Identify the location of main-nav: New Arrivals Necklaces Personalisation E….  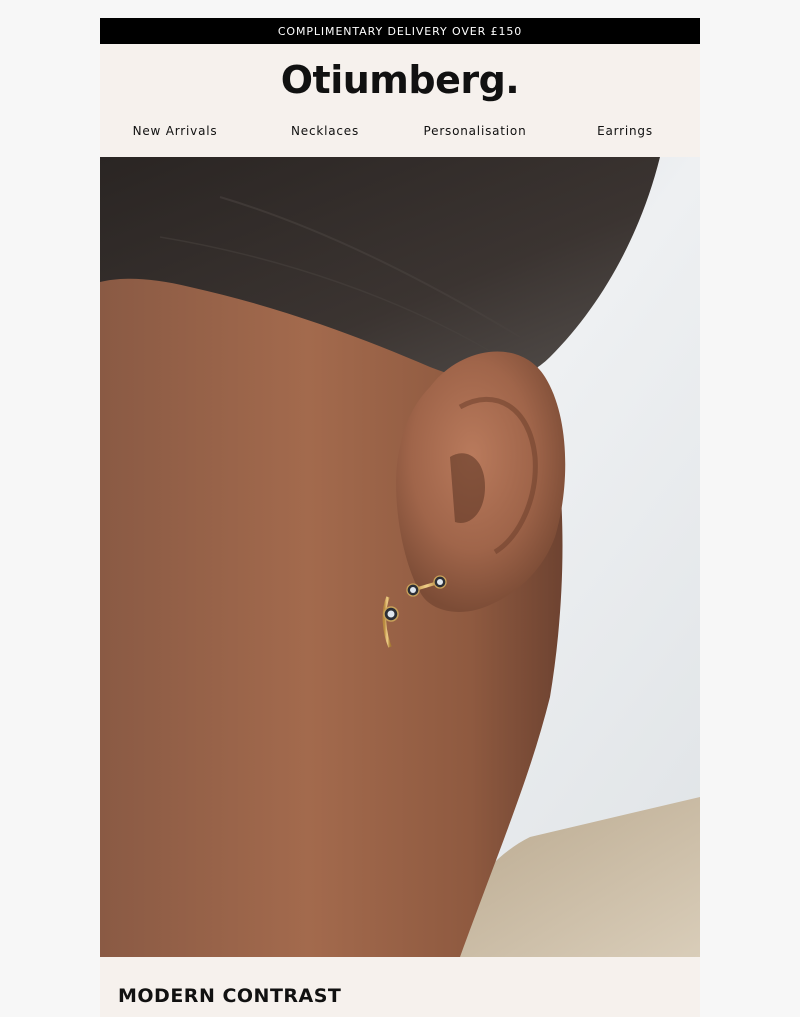
(400, 131).